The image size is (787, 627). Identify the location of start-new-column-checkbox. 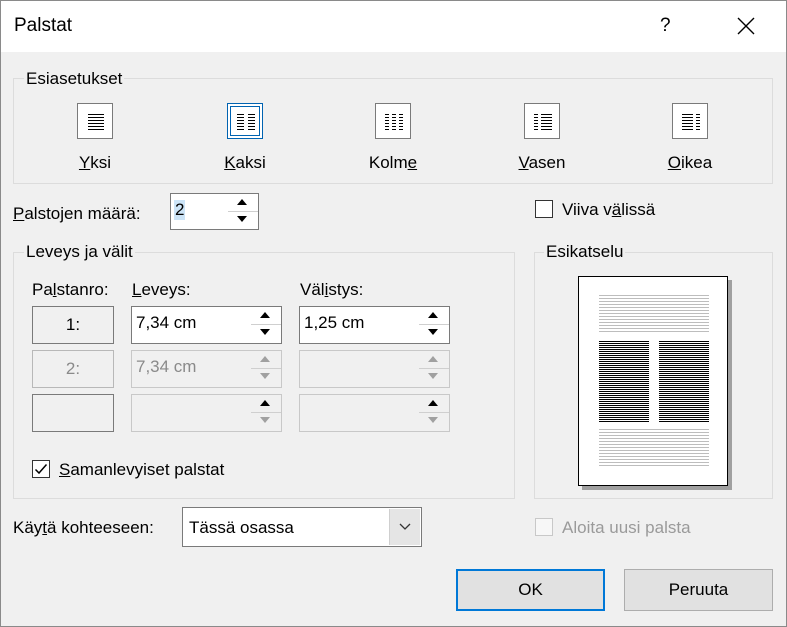
(544, 527).